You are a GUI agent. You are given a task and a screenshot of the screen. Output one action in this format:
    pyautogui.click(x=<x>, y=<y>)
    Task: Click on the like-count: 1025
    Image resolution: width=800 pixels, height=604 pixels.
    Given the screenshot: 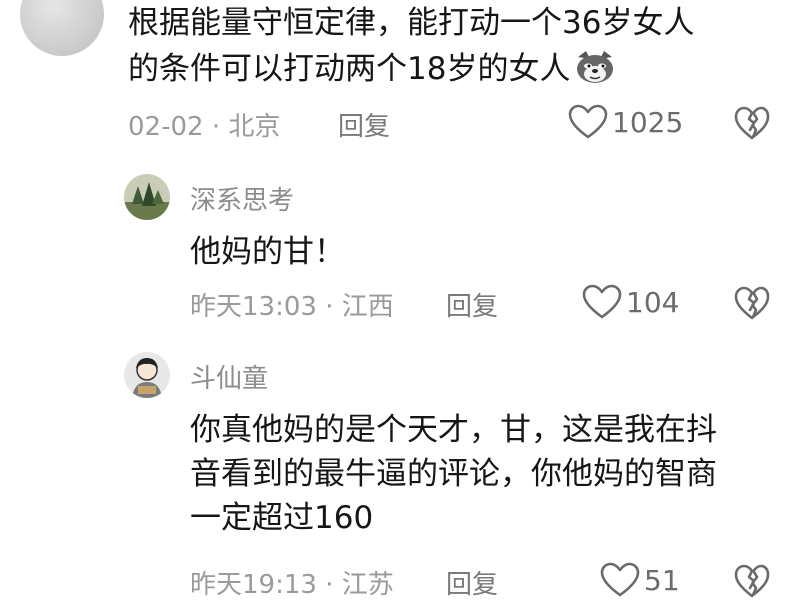 What is the action you would take?
    pyautogui.click(x=648, y=122)
    